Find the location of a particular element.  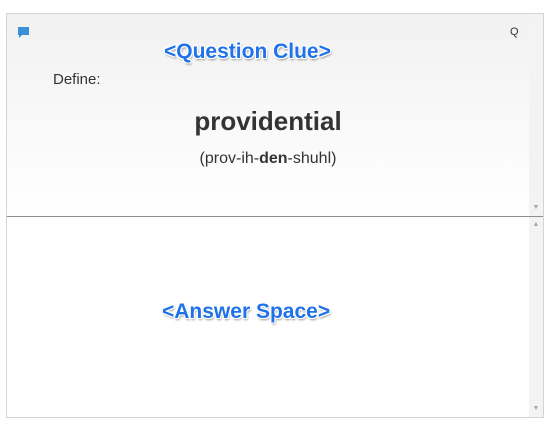

pronunciation-post: -shuhl is located at coordinates (309, 158).